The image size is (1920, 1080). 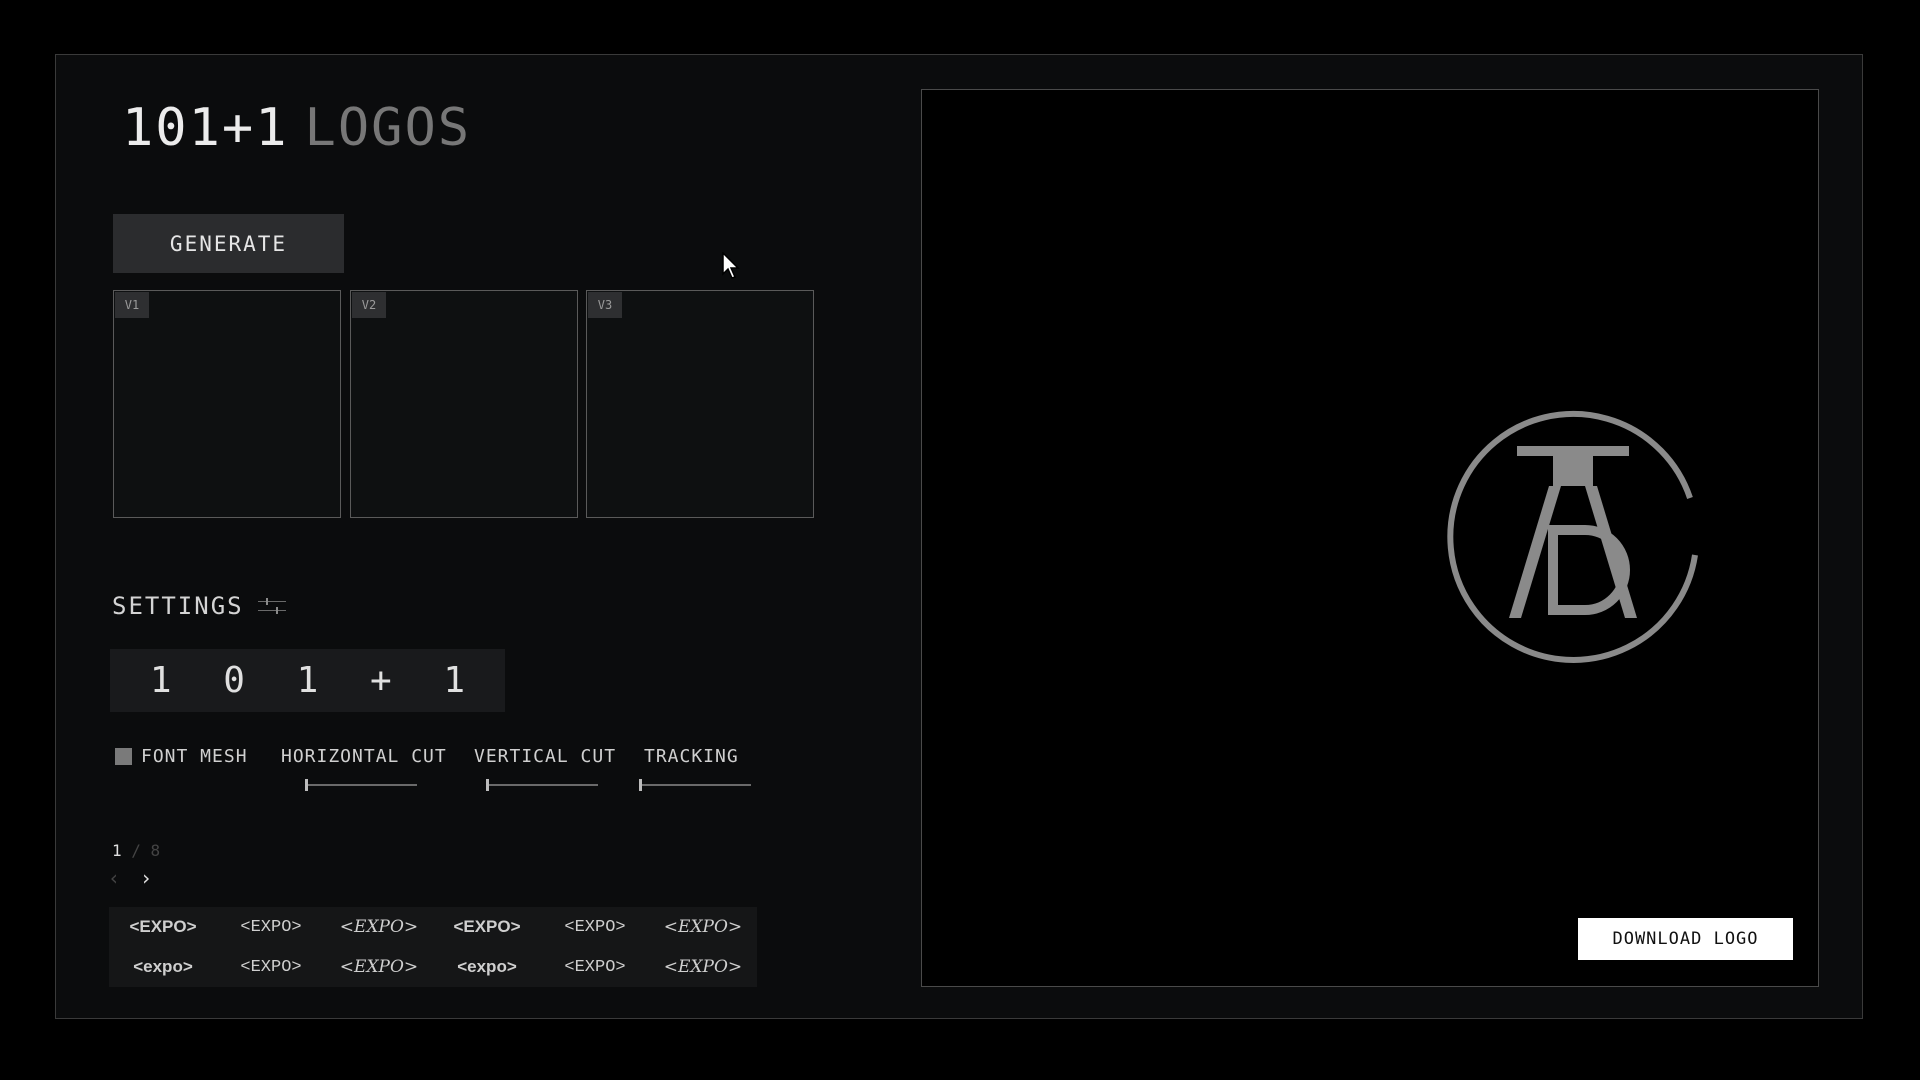 I want to click on horizontal-cut-slider, so click(x=361, y=785).